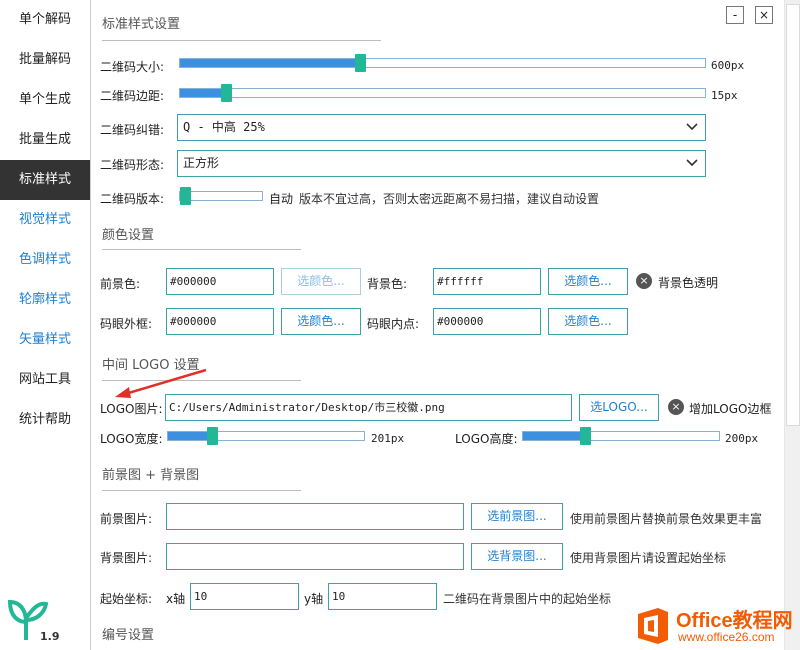 Image resolution: width=800 pixels, height=650 pixels. I want to click on office-logo-icon, so click(653, 626).